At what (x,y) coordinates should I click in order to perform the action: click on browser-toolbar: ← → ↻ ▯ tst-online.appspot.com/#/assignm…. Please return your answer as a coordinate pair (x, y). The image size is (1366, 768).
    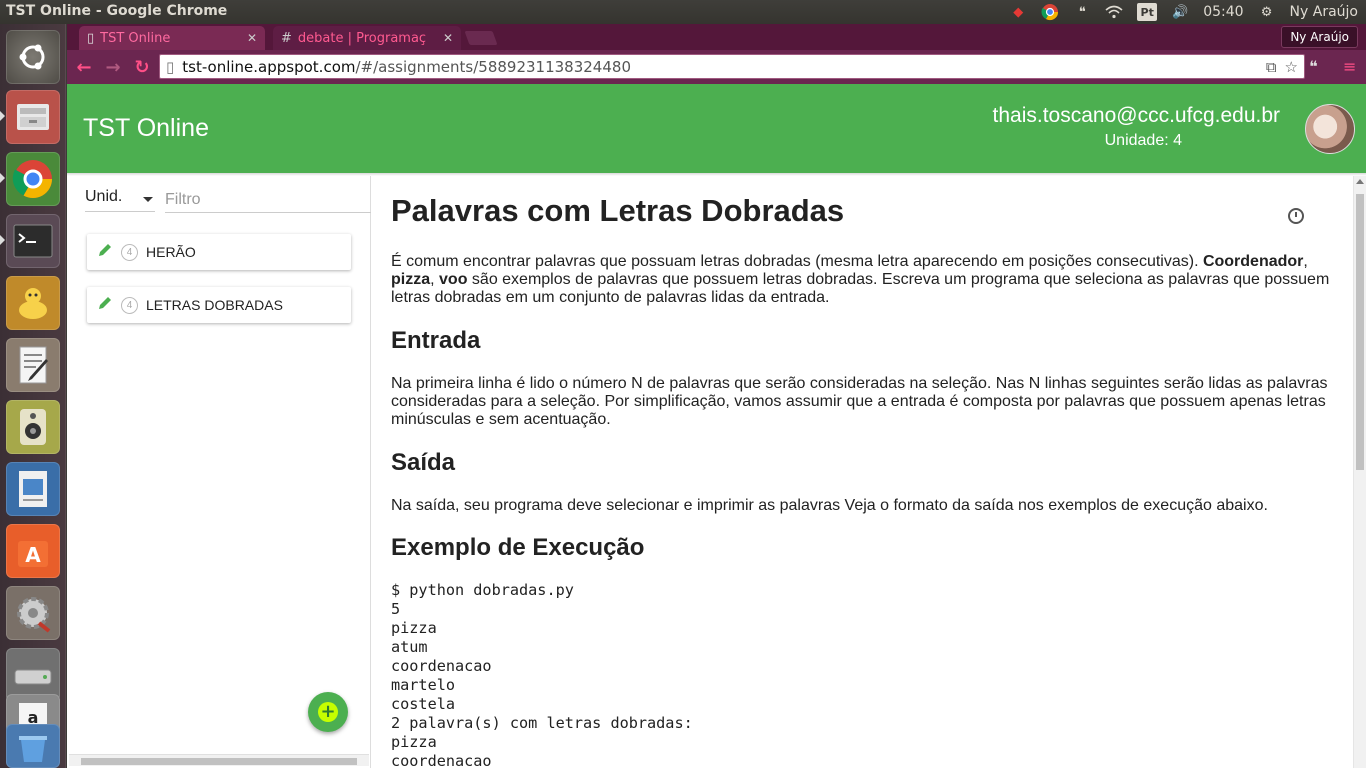
    Looking at the image, I should click on (716, 67).